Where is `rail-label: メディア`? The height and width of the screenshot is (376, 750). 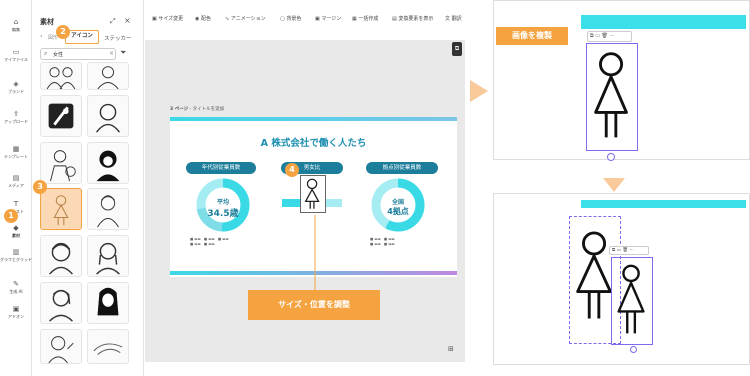 rail-label: メディア is located at coordinates (16, 185).